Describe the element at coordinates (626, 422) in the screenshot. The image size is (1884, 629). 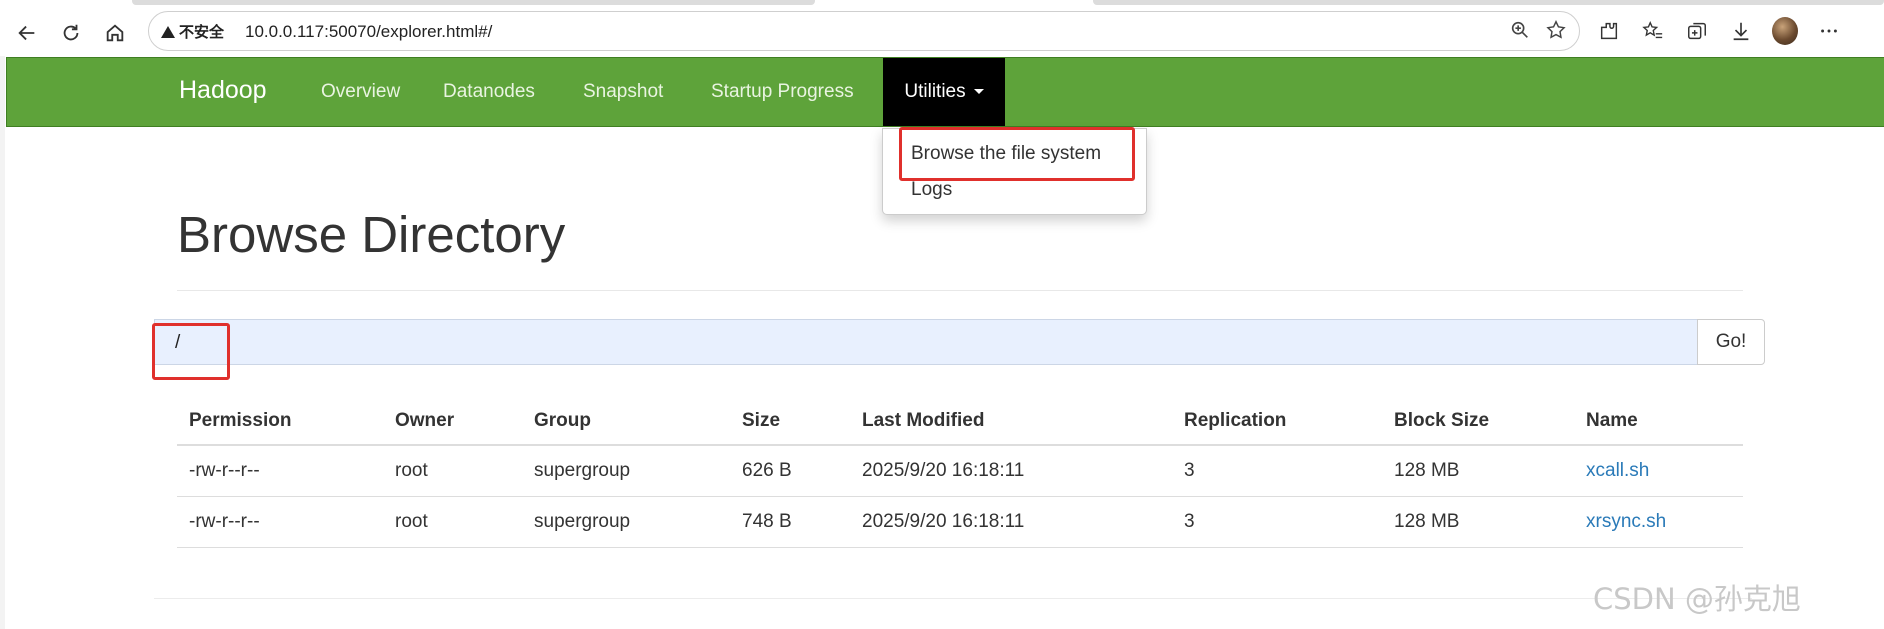
I see `col-group: Group` at that location.